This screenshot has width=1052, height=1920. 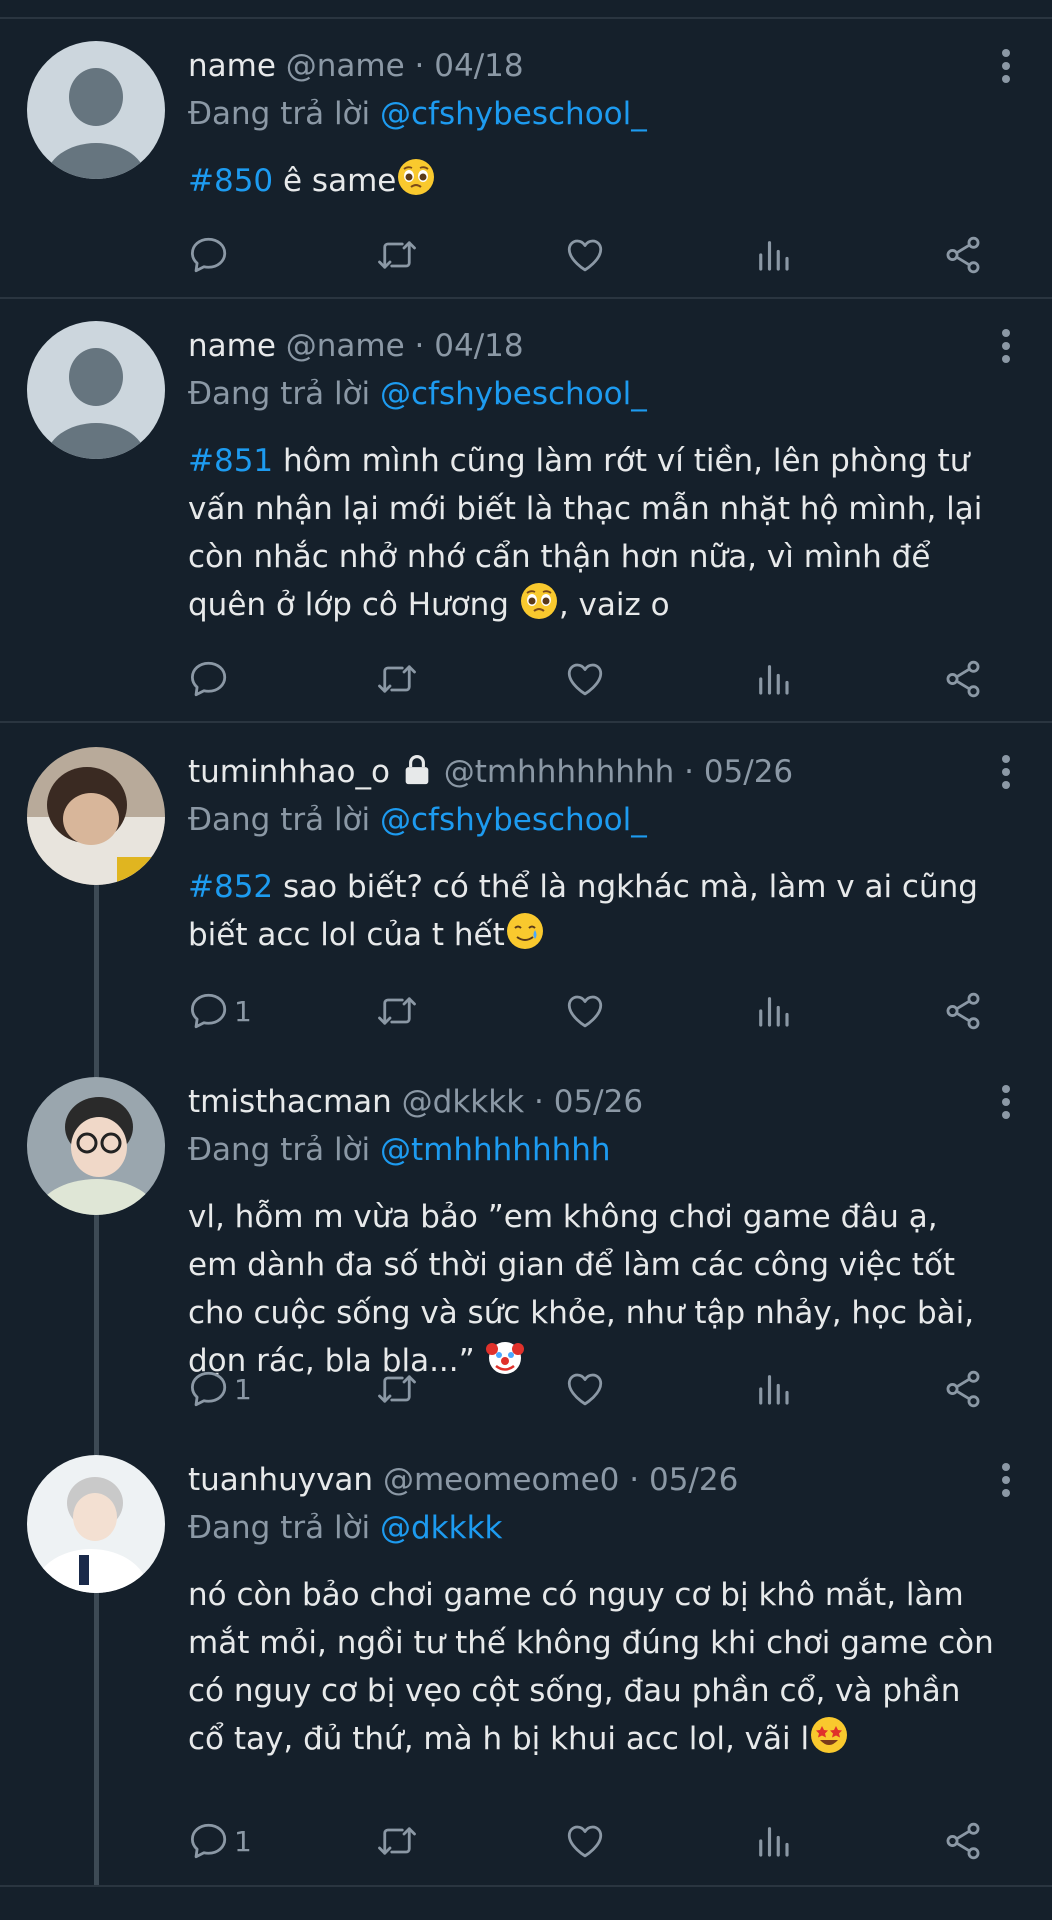 What do you see at coordinates (96, 1524) in the screenshot?
I see `avatar-tuanhuyvan` at bounding box center [96, 1524].